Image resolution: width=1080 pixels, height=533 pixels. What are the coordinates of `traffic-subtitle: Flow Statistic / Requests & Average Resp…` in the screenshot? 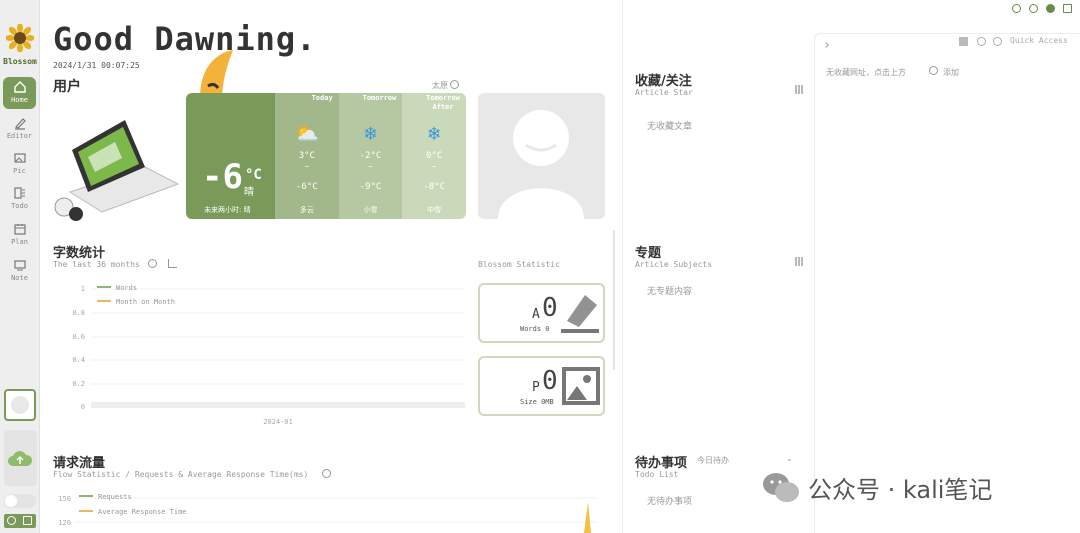 It's located at (181, 474).